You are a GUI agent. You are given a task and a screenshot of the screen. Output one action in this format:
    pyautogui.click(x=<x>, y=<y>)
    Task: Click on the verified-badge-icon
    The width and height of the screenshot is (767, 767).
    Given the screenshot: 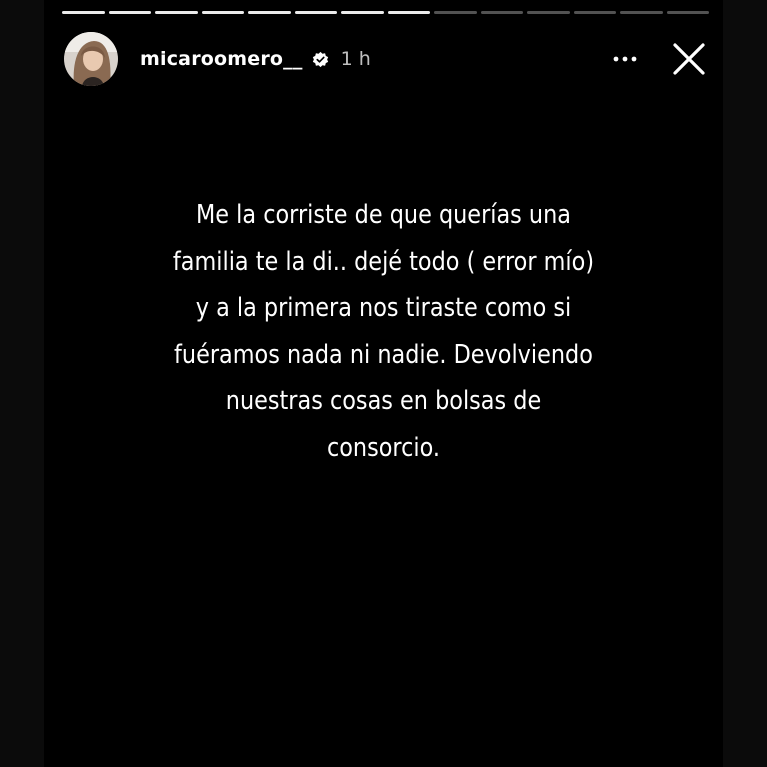 What is the action you would take?
    pyautogui.click(x=320, y=59)
    